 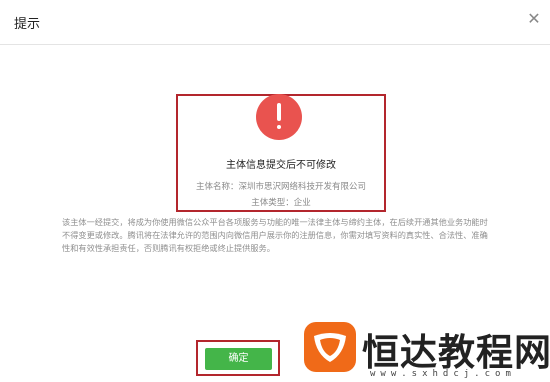 What do you see at coordinates (280, 186) in the screenshot?
I see `entity-name-text: 主体名称：深圳市思沢网络科技开发有限公司` at bounding box center [280, 186].